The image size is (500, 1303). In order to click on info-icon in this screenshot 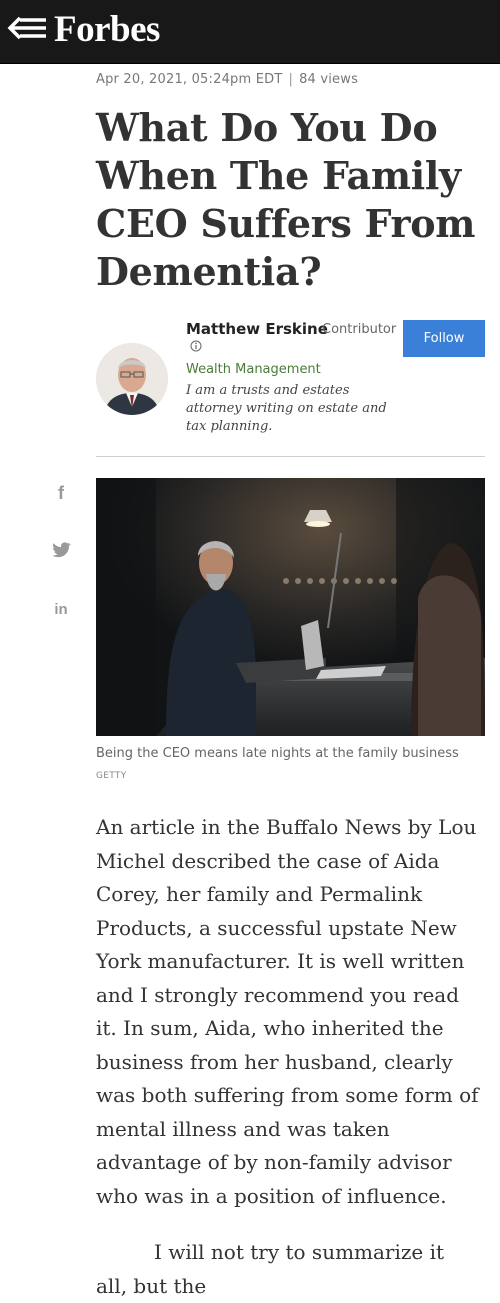, I will do `click(196, 346)`.